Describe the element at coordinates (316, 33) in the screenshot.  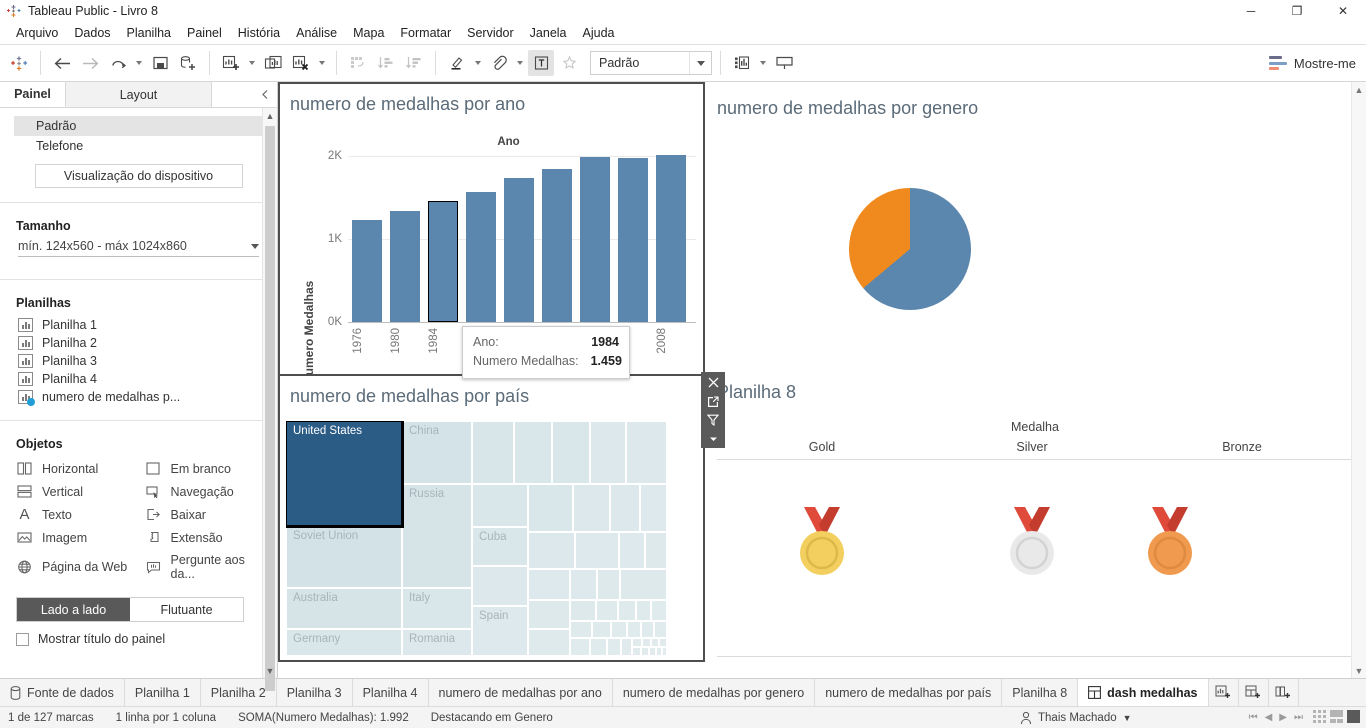
I see `menu-analise: Análise` at that location.